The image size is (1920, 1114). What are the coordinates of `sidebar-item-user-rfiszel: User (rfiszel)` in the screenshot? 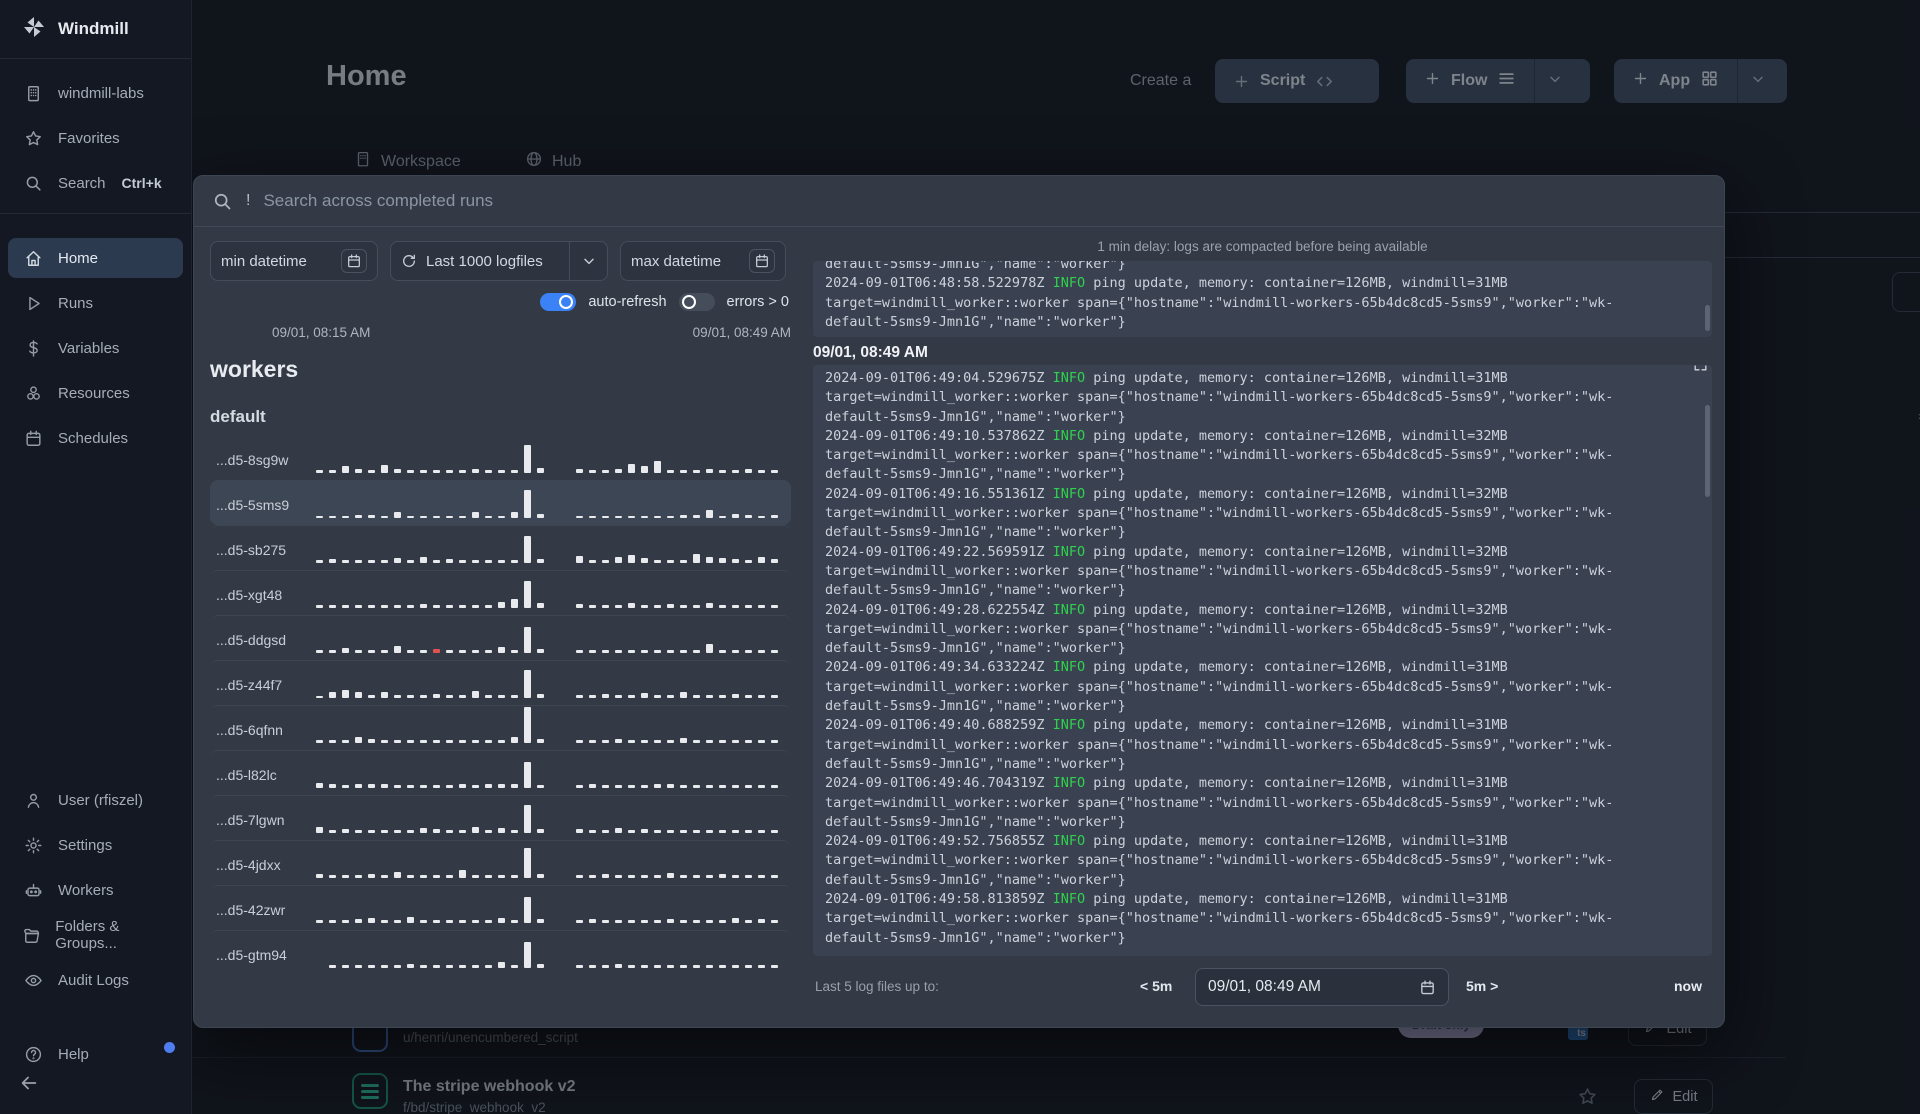 It's located at (95, 800).